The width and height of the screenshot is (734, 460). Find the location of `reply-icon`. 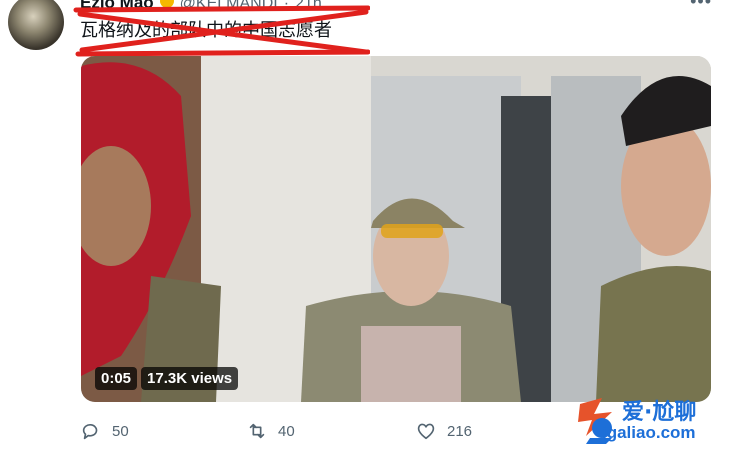

reply-icon is located at coordinates (90, 431).